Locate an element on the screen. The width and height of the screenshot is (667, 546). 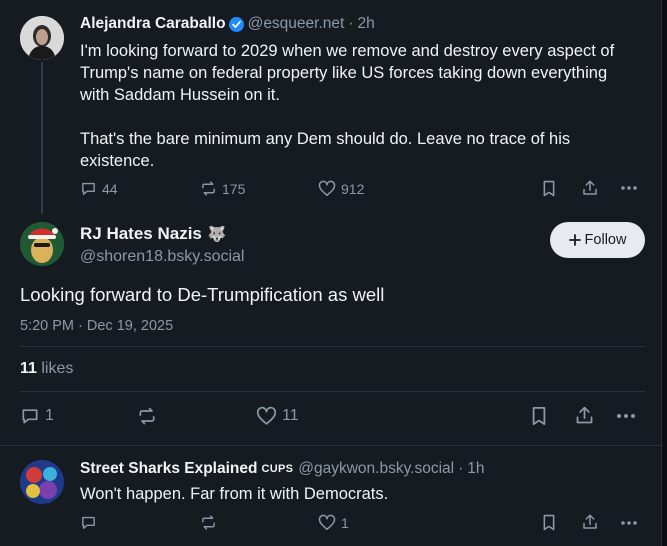
focused-author-row: RJ Hates Nazis 🐺 is located at coordinates (153, 234).